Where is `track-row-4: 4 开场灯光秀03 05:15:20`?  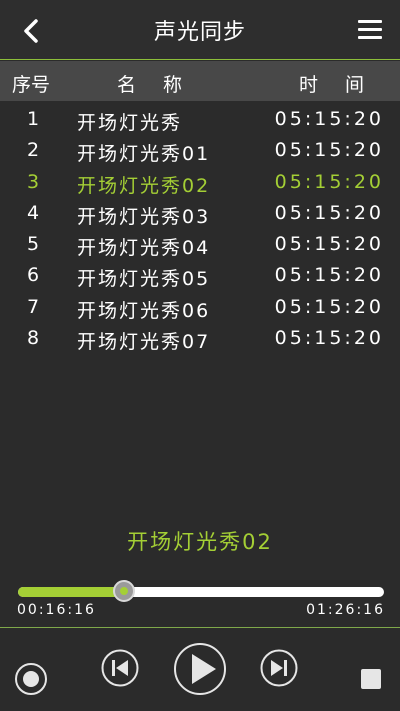
track-row-4: 4 开场灯光秀03 05:15:20 is located at coordinates (200, 213).